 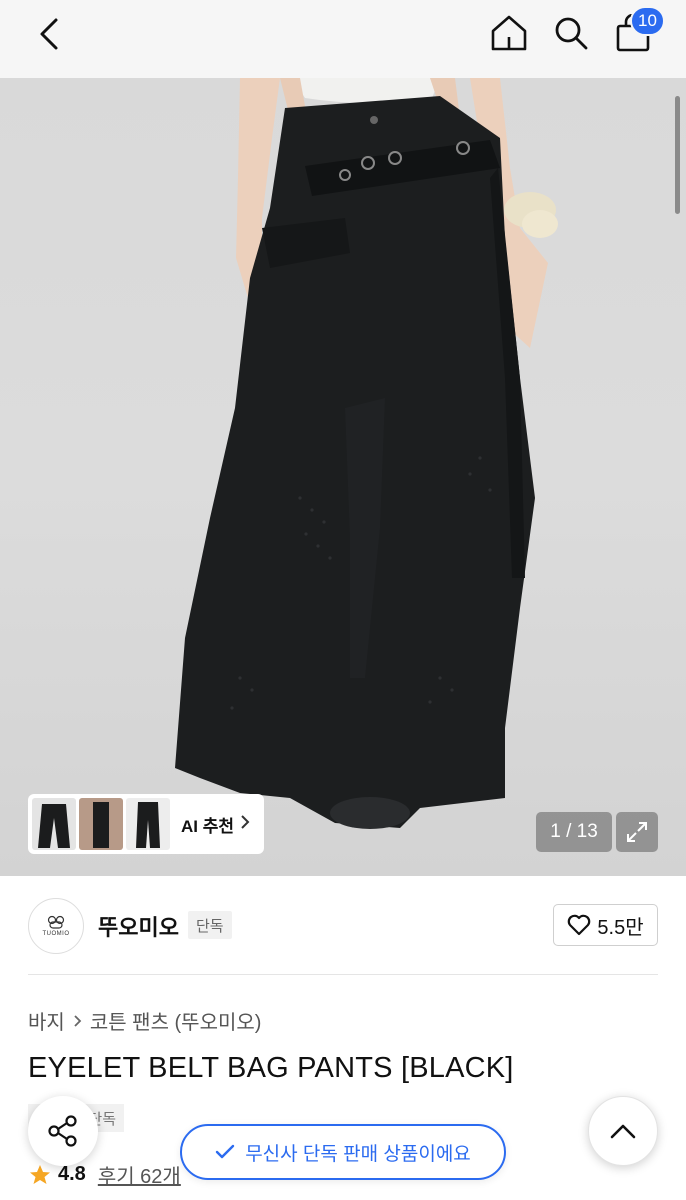 What do you see at coordinates (56, 922) in the screenshot?
I see `brand-logo-mark` at bounding box center [56, 922].